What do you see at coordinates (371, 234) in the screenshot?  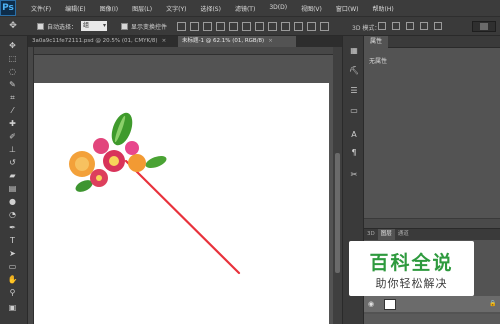 I see `tab-3d: 3D` at bounding box center [371, 234].